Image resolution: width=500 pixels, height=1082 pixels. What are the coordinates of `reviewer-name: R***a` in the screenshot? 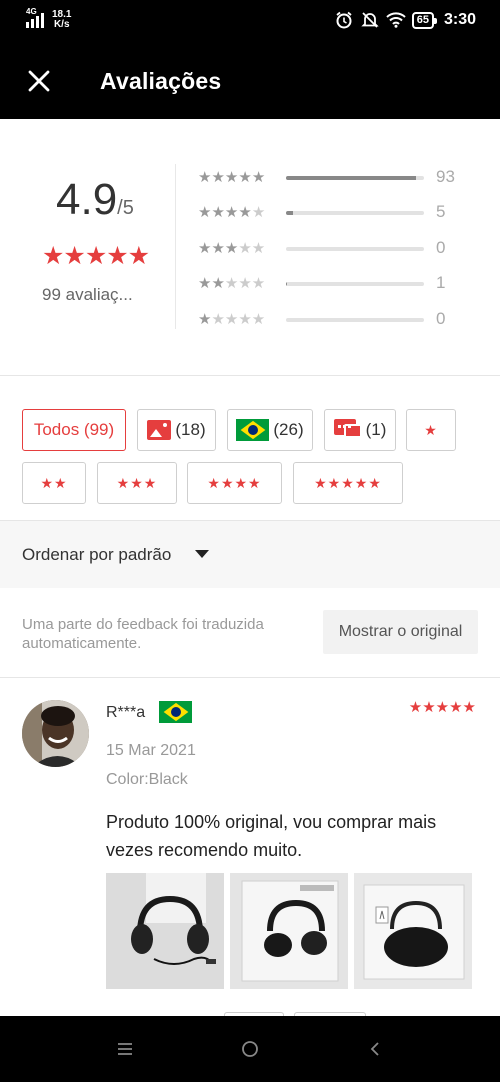 It's located at (126, 712).